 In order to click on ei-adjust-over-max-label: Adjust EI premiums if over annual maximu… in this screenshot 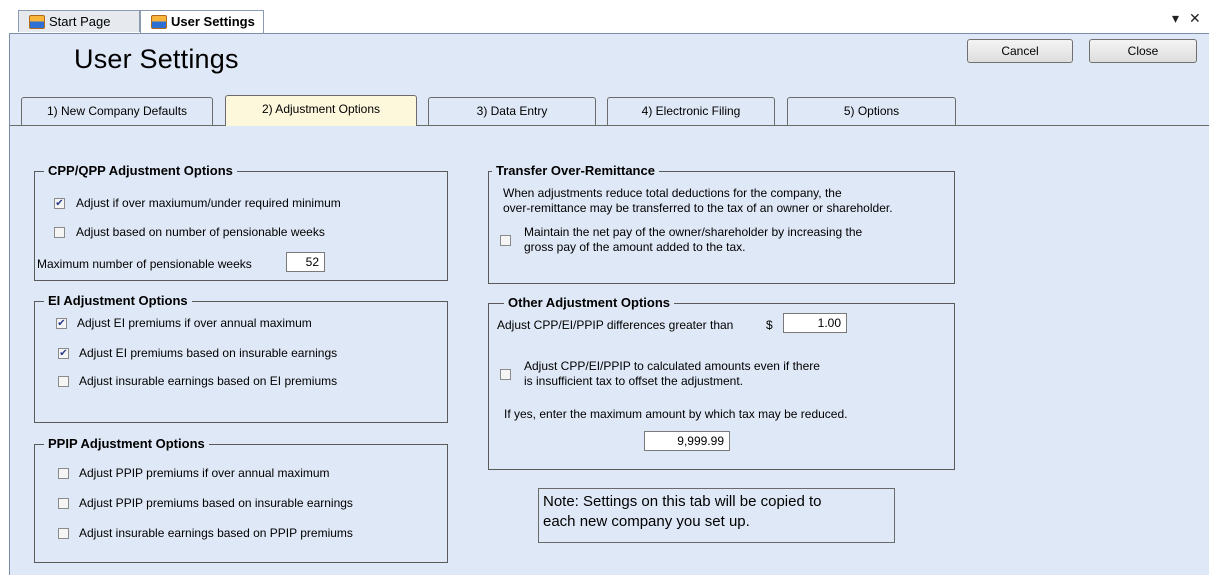, I will do `click(194, 323)`.